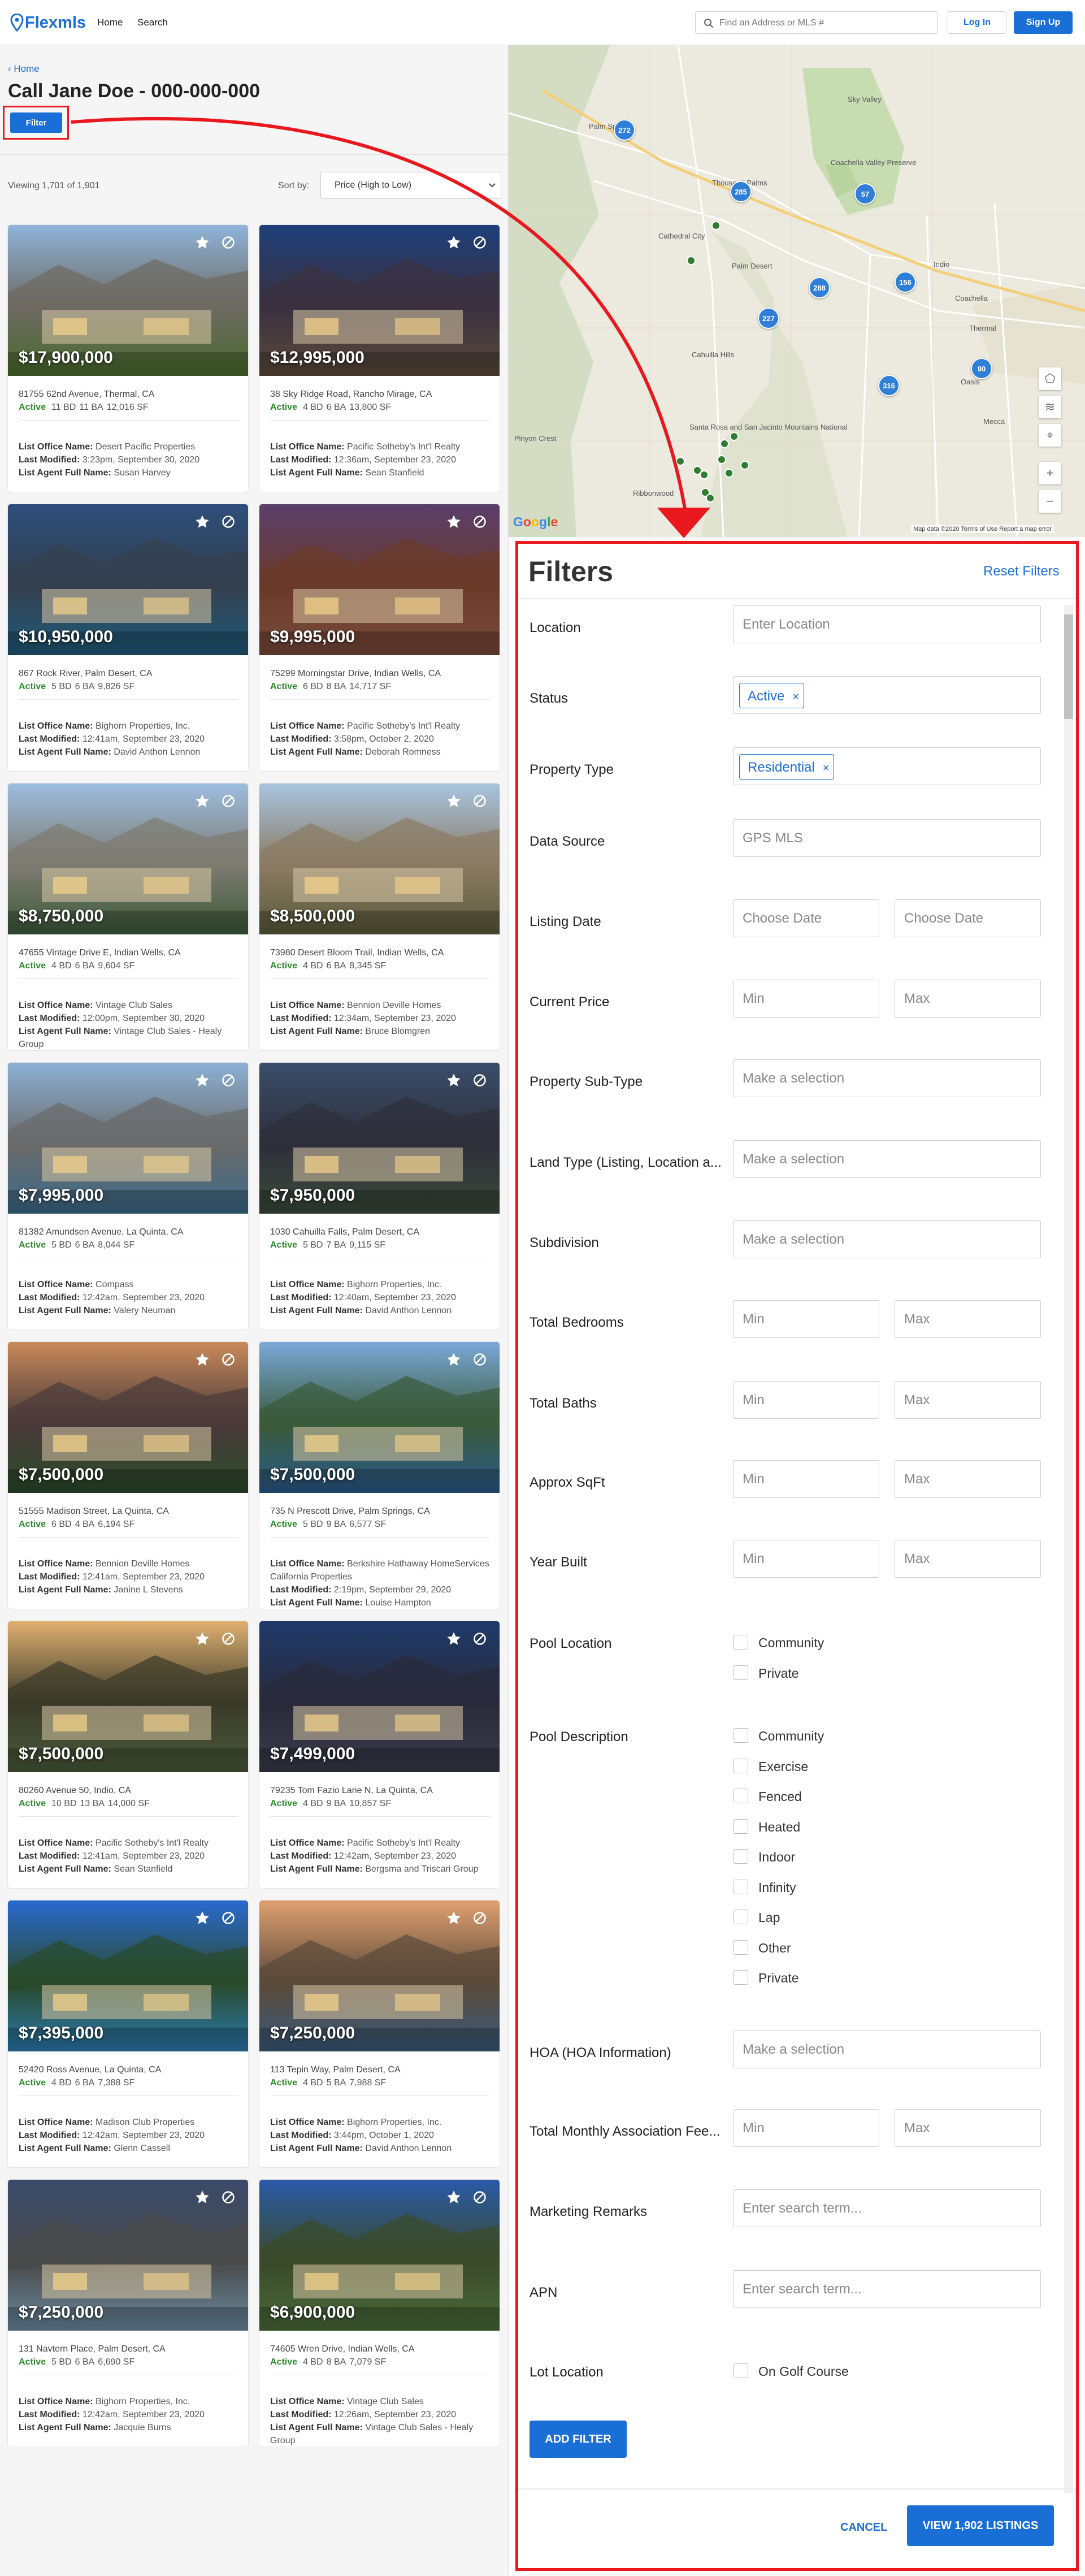 The width and height of the screenshot is (1085, 2576). What do you see at coordinates (741, 2370) in the screenshot?
I see `on-golf-course-checkbox` at bounding box center [741, 2370].